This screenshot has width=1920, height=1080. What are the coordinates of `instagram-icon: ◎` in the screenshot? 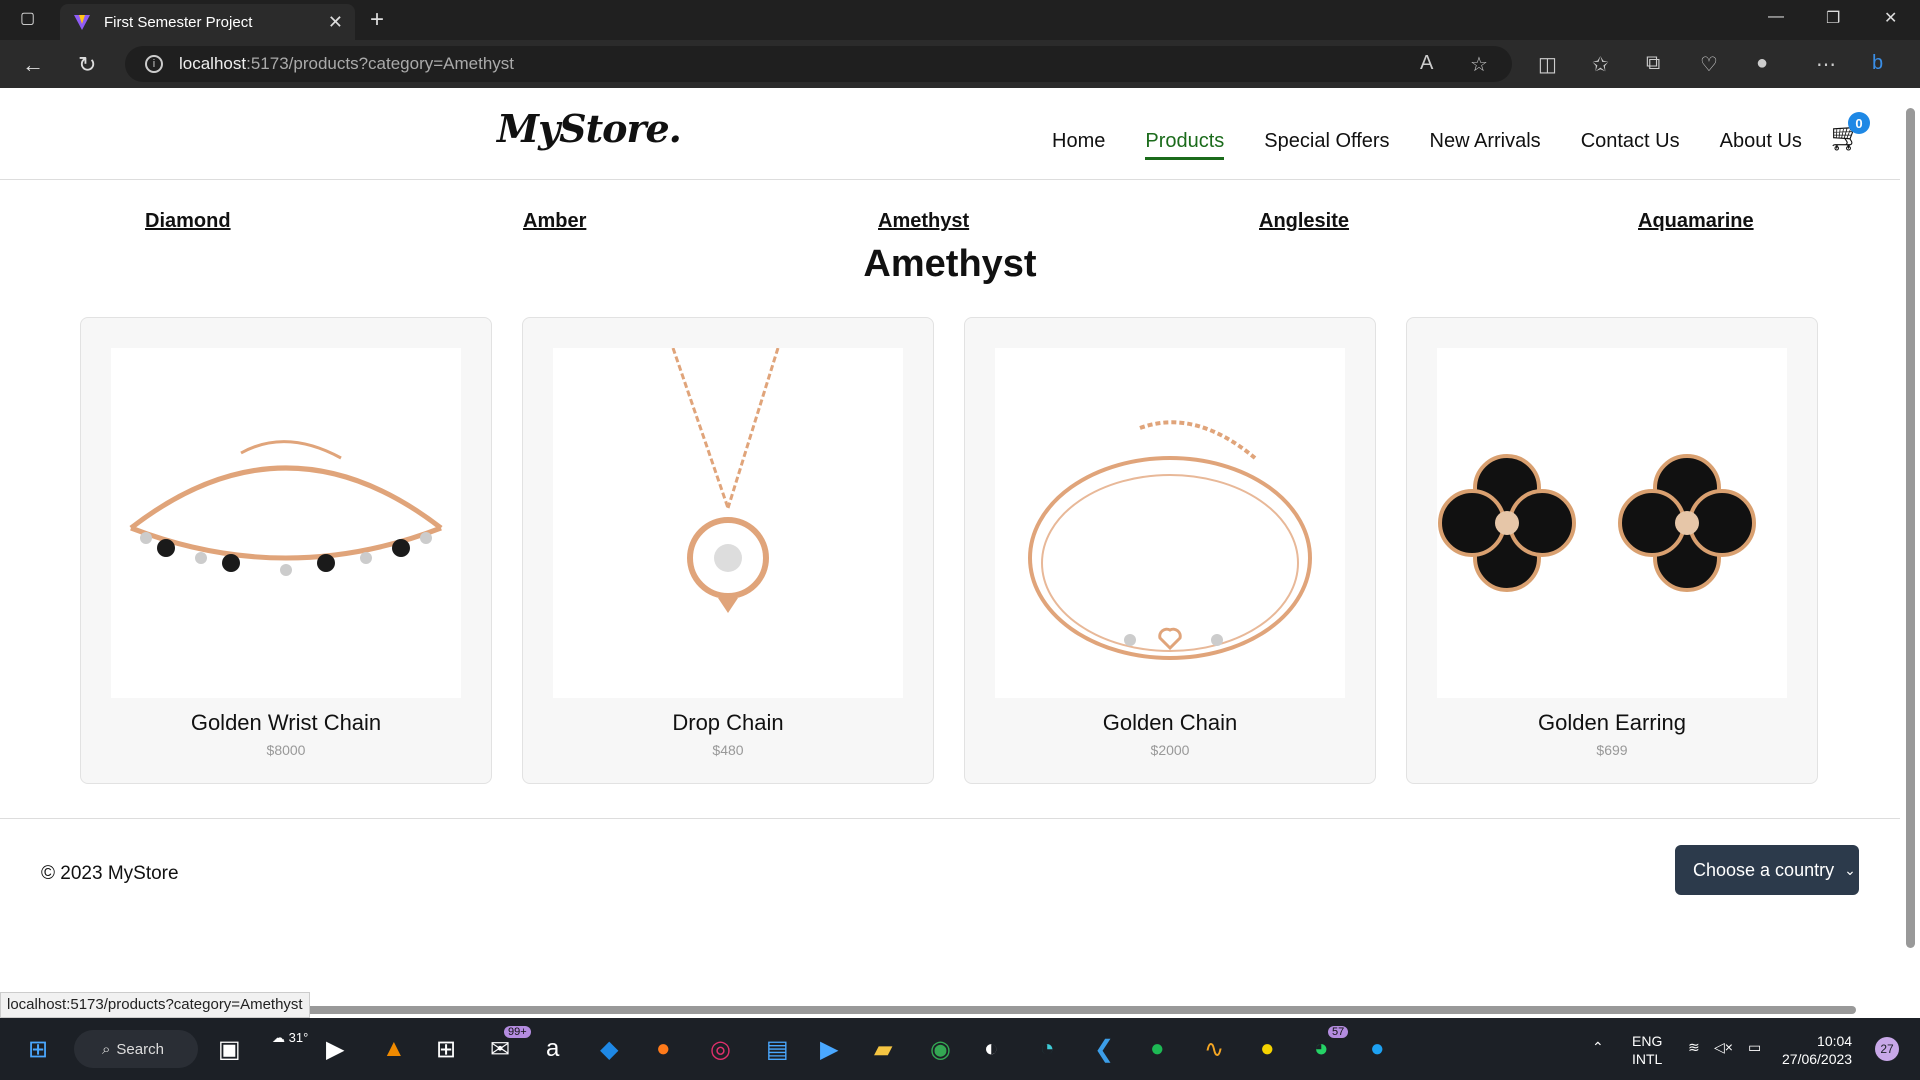 It's located at (720, 1049).